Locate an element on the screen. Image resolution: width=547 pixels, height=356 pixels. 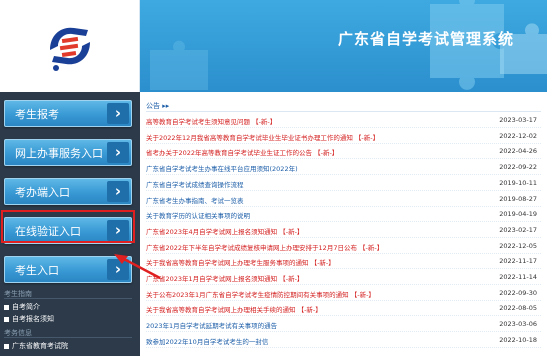
news-item: 广东省考生办事指南、考试一览表 2019-08-27 is located at coordinates (343, 200).